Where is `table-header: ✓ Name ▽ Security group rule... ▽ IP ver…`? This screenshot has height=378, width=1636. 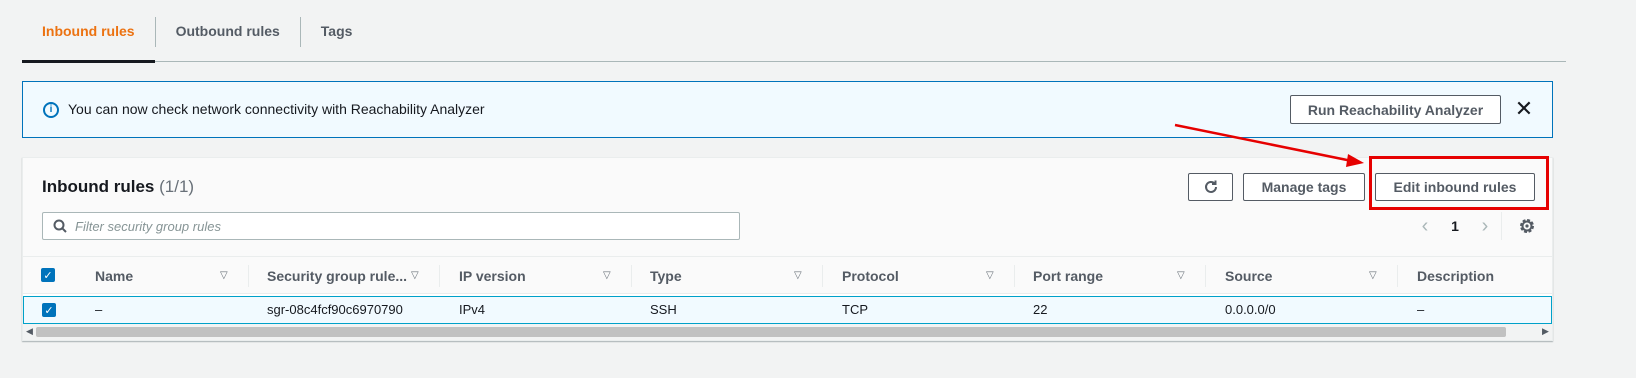
table-header: ✓ Name ▽ Security group rule... ▽ IP ver… is located at coordinates (787, 275).